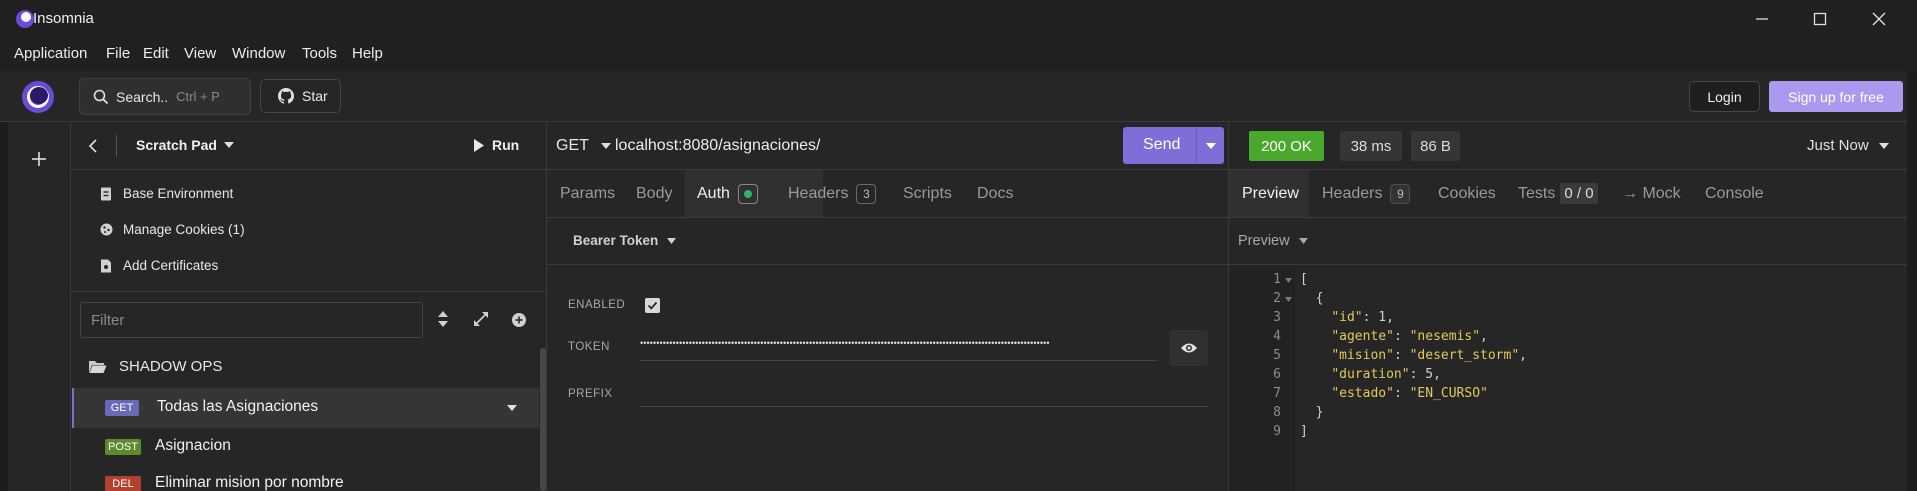 This screenshot has width=1917, height=491. What do you see at coordinates (1371, 146) in the screenshot?
I see `response-time-badge: 38 ms` at bounding box center [1371, 146].